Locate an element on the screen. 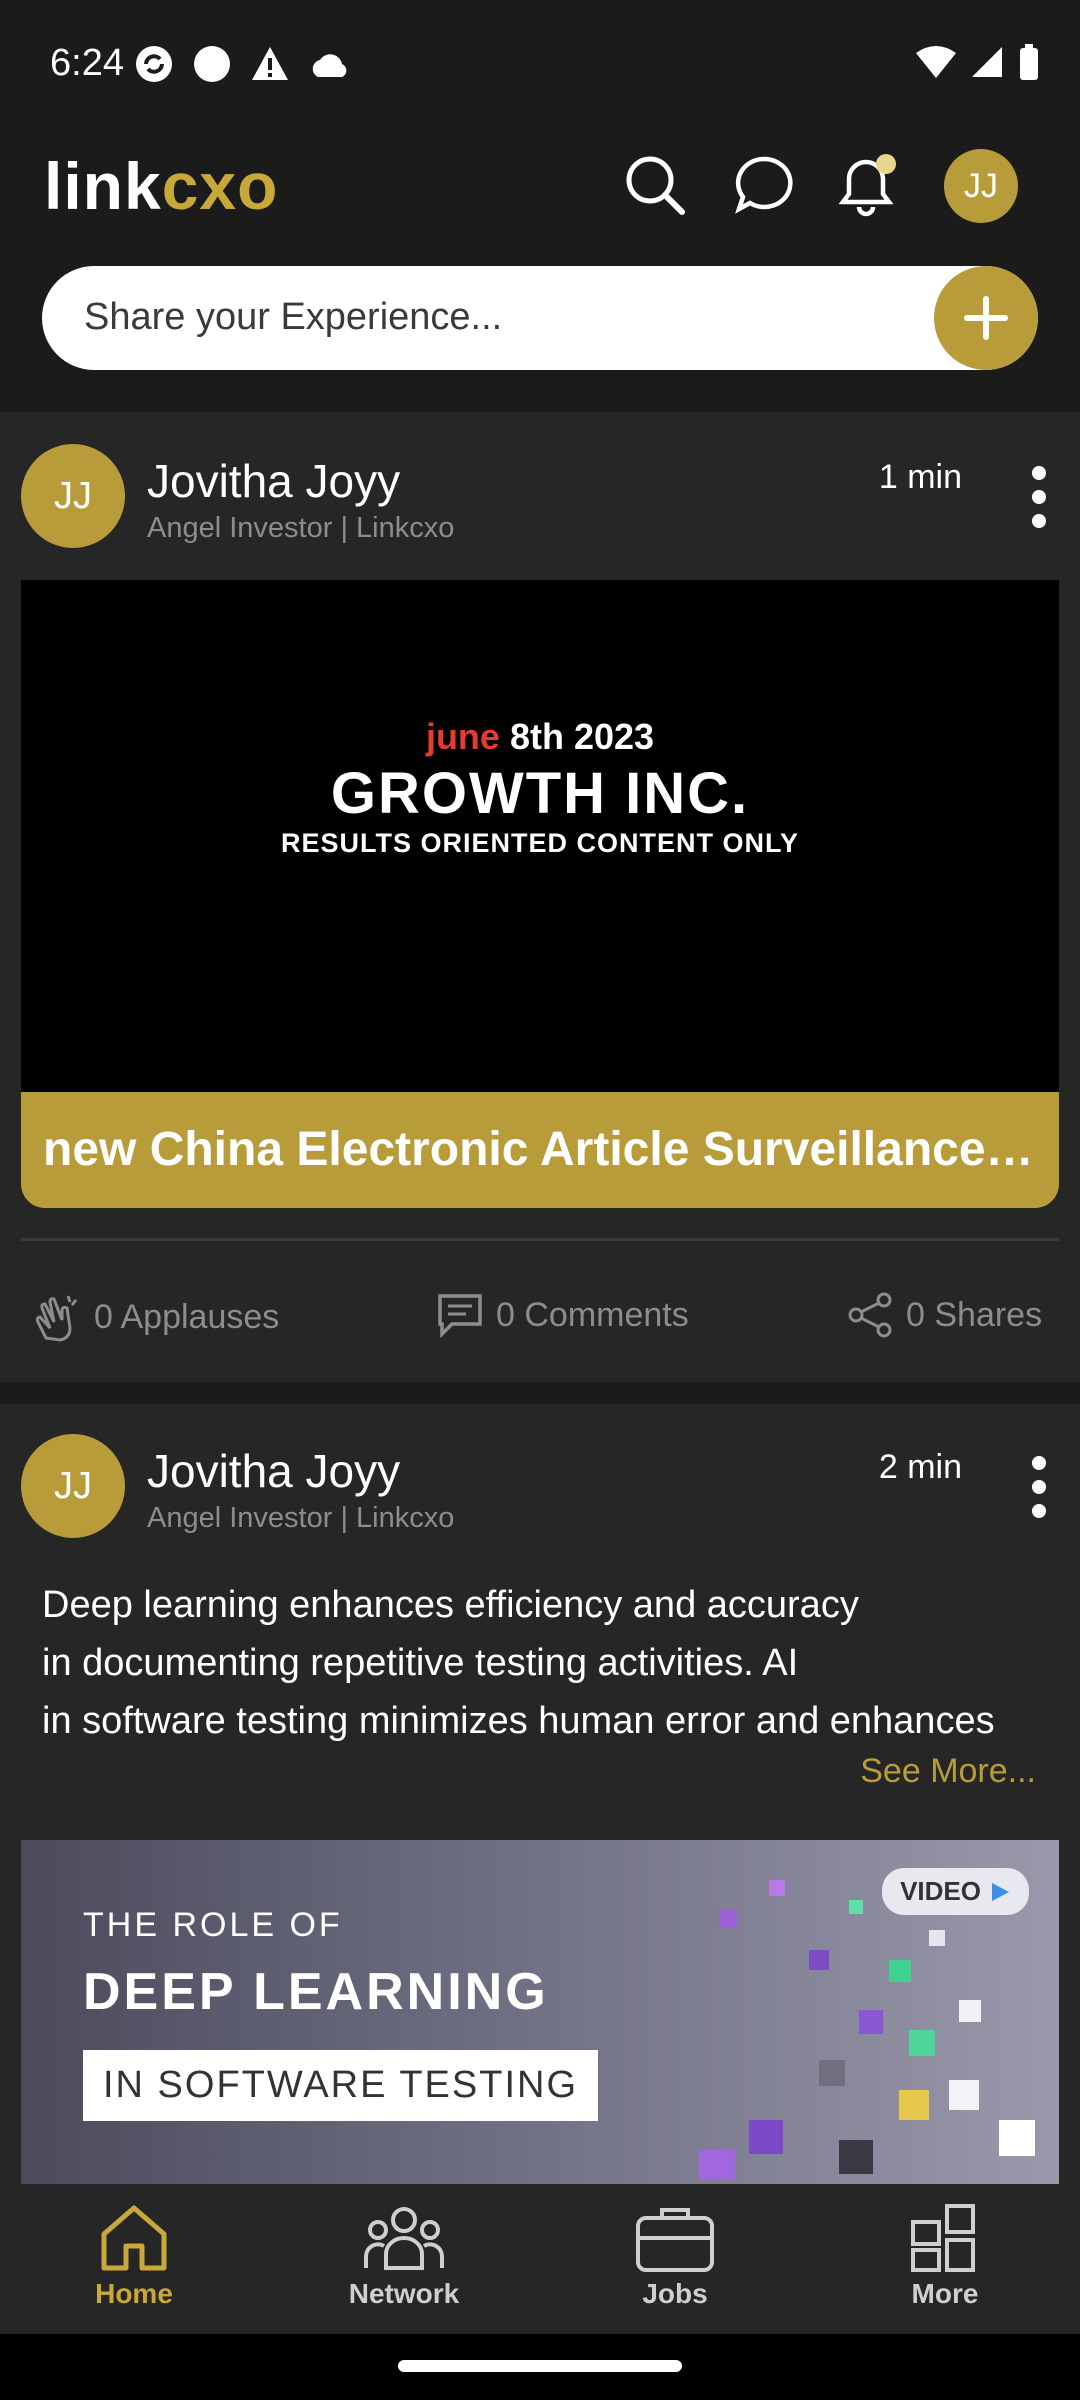  applause-count: 0 Applauses is located at coordinates (187, 1316).